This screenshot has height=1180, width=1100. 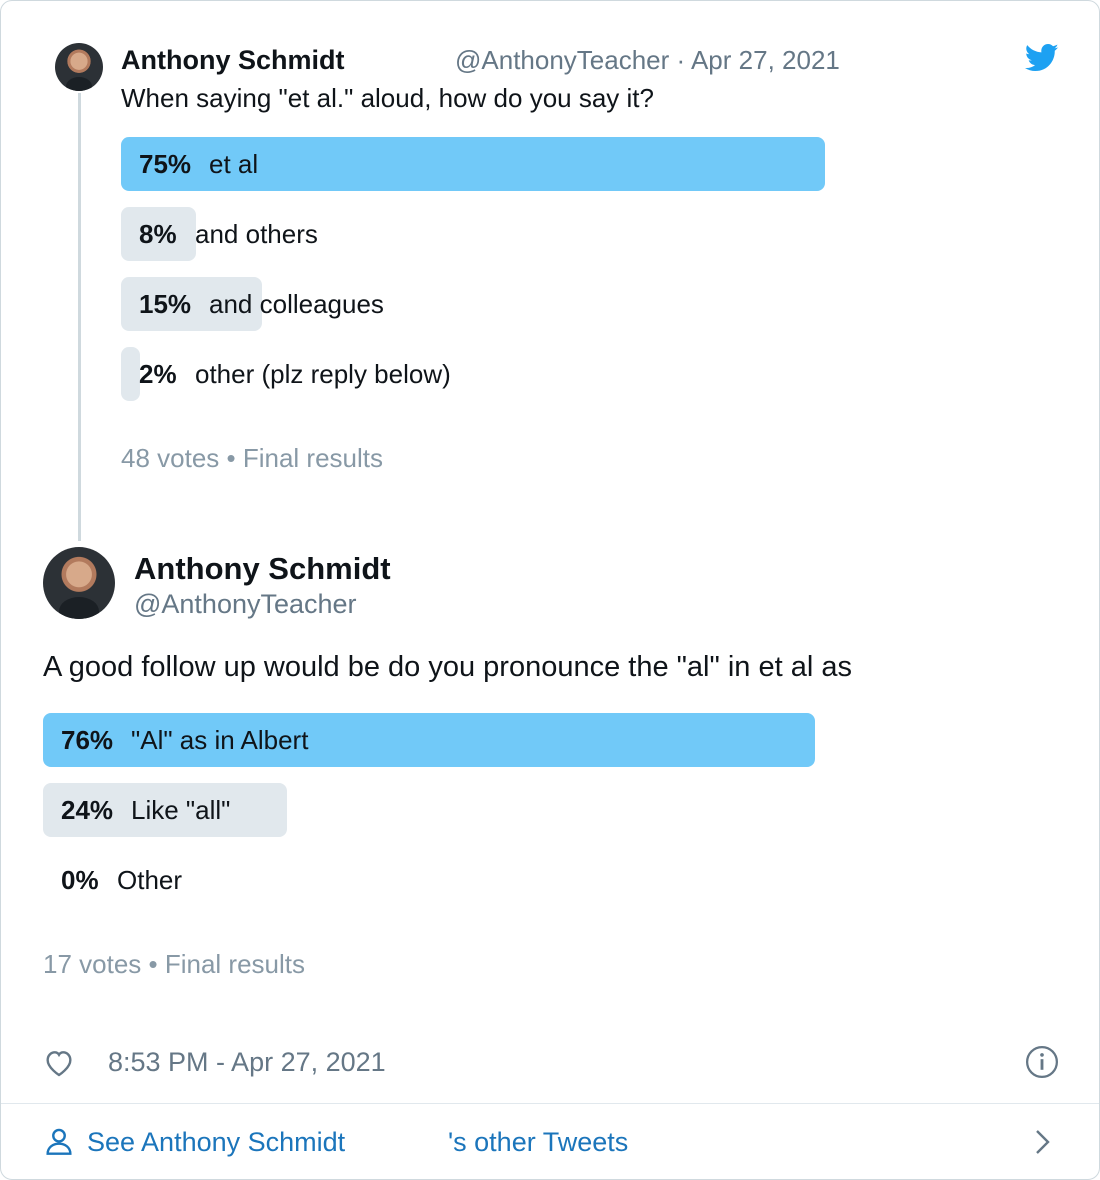 I want to click on tweet-timestamp: 8:53 PM - Apr 27, 2021, so click(x=247, y=1062).